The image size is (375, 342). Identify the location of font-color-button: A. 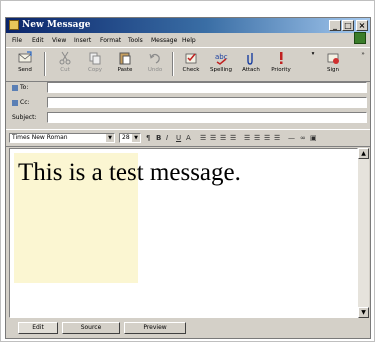
(188, 138).